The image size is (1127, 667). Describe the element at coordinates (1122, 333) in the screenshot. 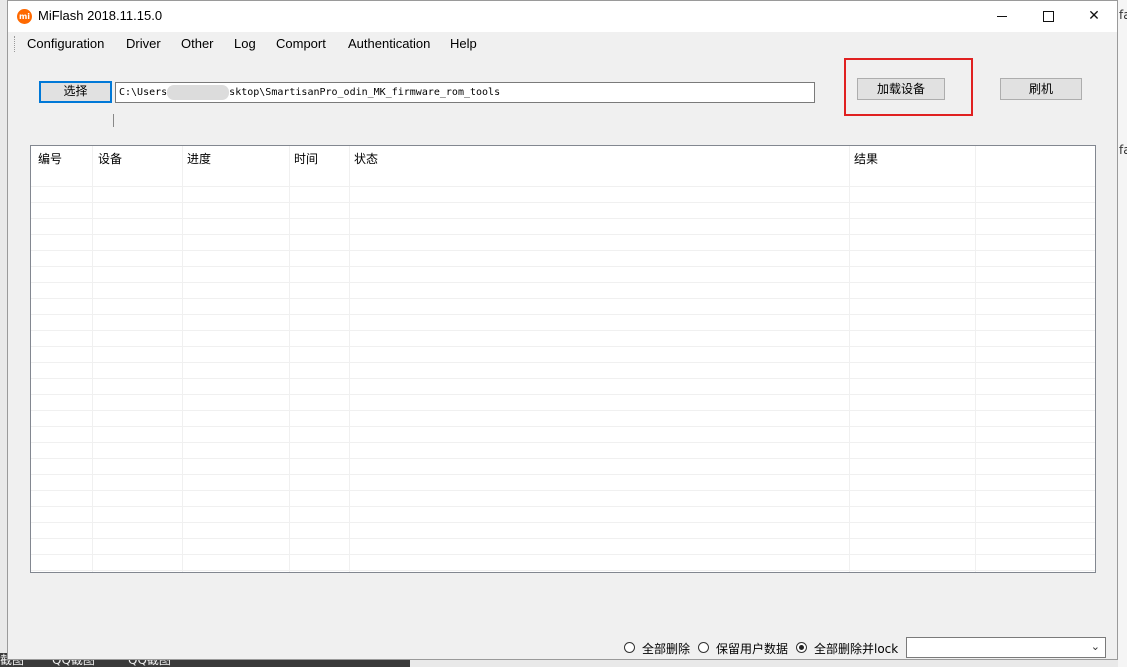

I see `background-window-edge` at that location.